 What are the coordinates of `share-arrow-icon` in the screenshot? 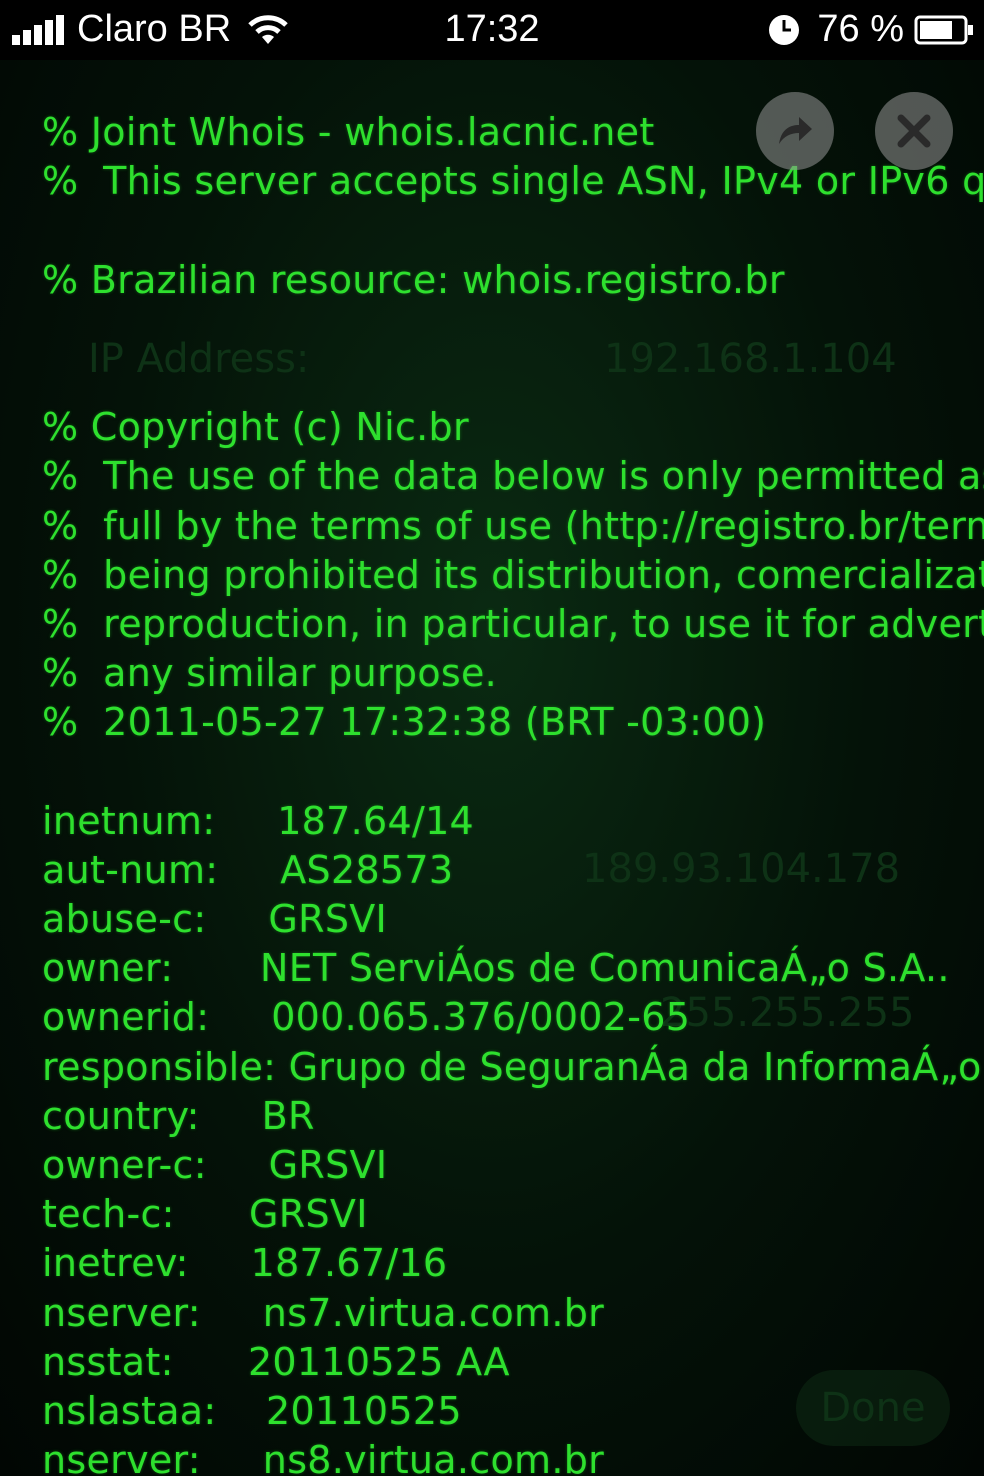 It's located at (795, 130).